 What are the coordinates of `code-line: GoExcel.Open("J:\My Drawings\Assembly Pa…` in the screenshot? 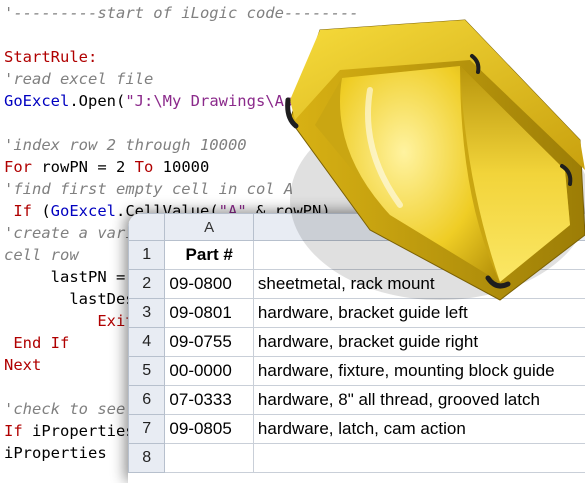 It's located at (228, 101).